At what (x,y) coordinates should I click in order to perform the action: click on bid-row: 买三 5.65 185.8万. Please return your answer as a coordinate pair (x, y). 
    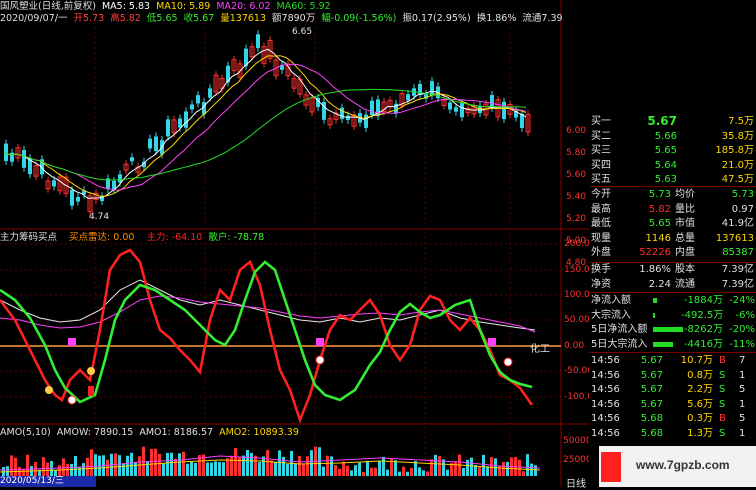
    Looking at the image, I should click on (672, 150).